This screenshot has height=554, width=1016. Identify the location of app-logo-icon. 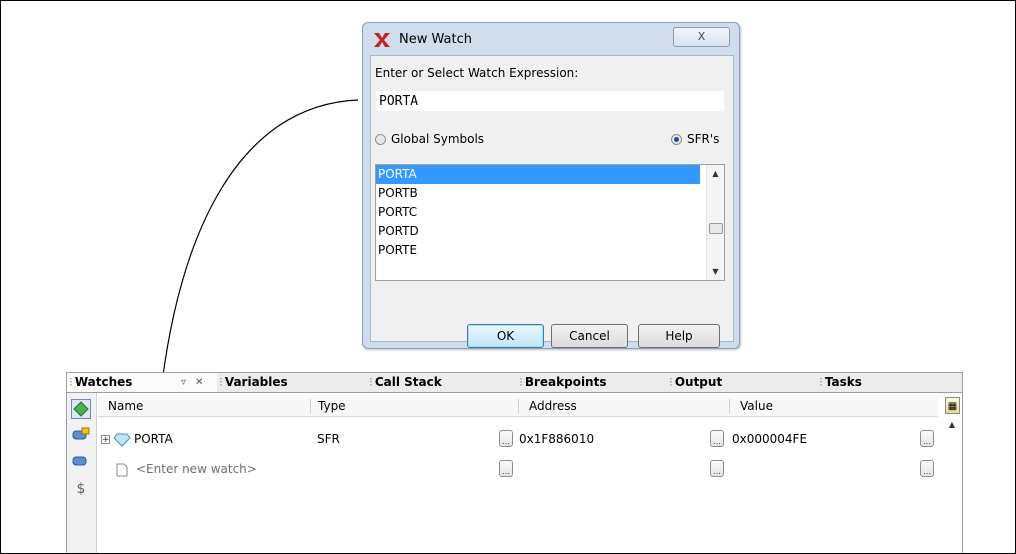
(382, 40).